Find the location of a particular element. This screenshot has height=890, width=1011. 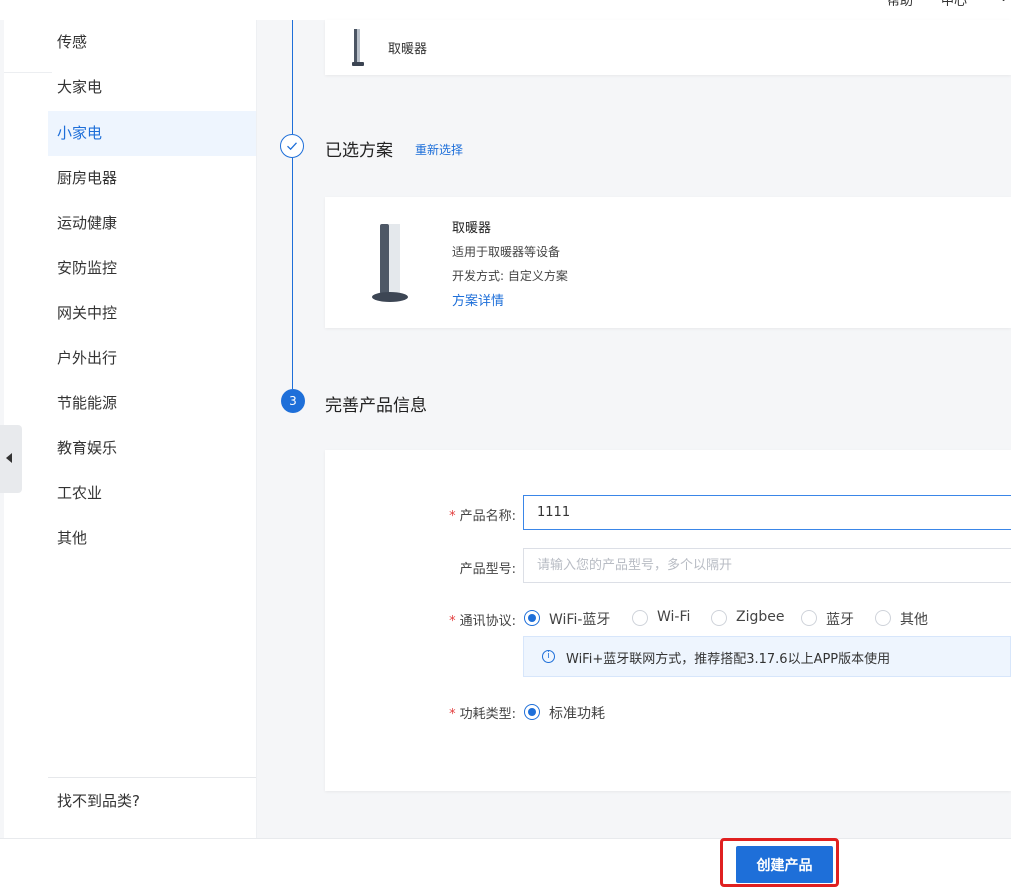

product-model-input is located at coordinates (767, 565).